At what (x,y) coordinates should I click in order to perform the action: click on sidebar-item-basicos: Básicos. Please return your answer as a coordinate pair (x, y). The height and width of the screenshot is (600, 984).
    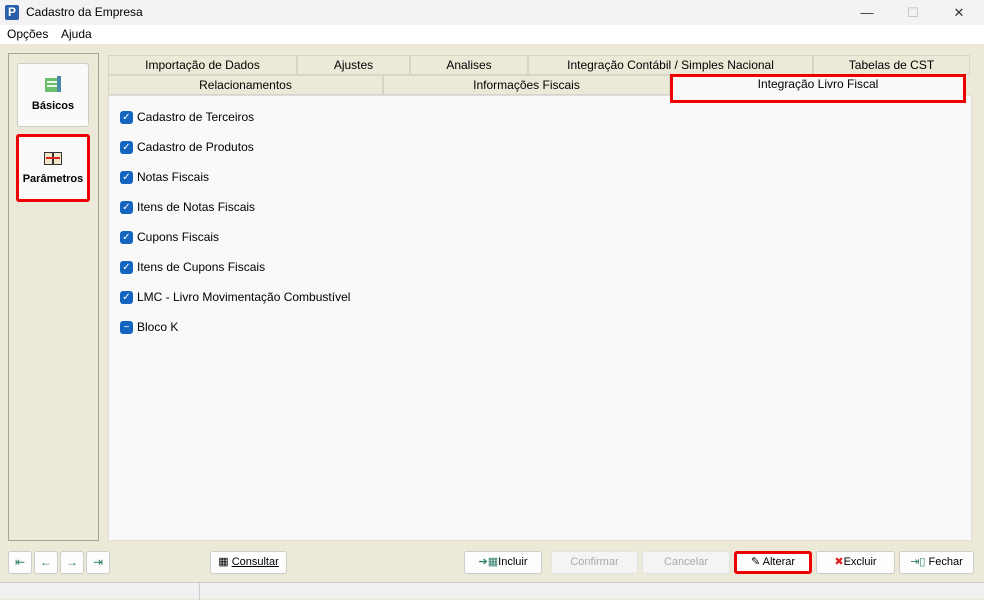
    Looking at the image, I should click on (53, 95).